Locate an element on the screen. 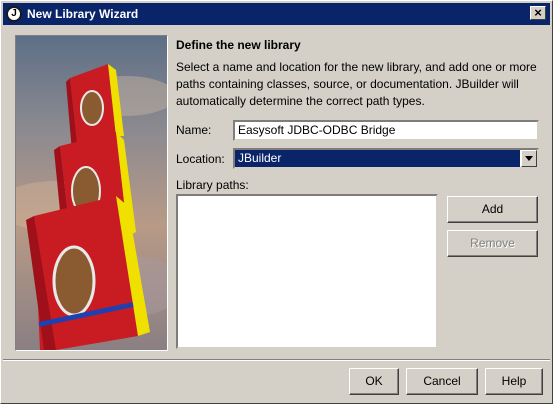  library-paths-label: Library paths: is located at coordinates (212, 185).